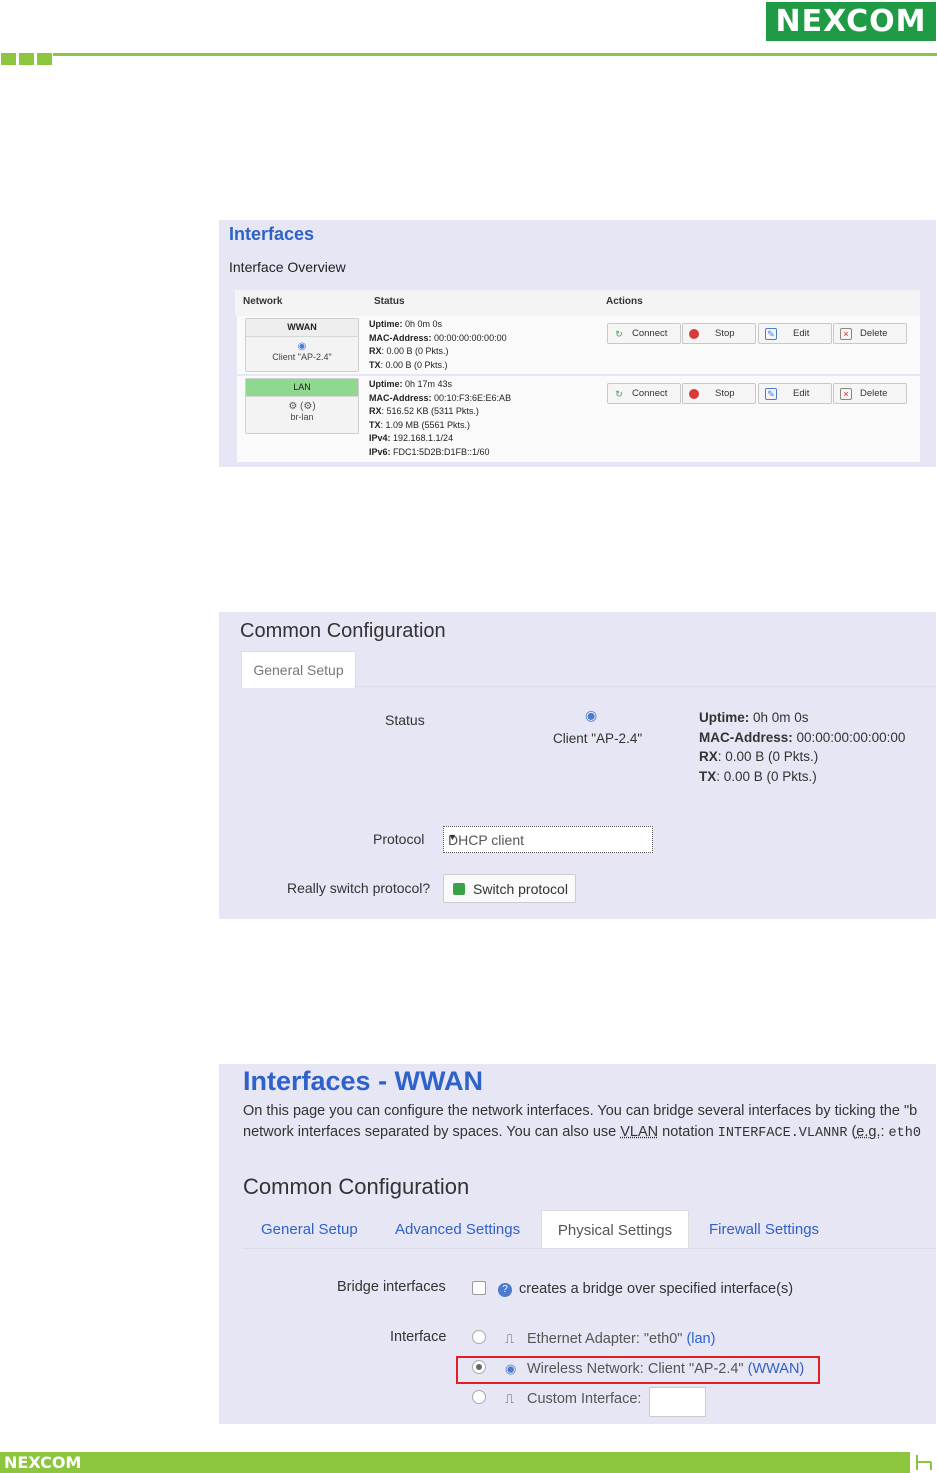  What do you see at coordinates (598, 738) in the screenshot?
I see `status-device: Client "AP-2.4"` at bounding box center [598, 738].